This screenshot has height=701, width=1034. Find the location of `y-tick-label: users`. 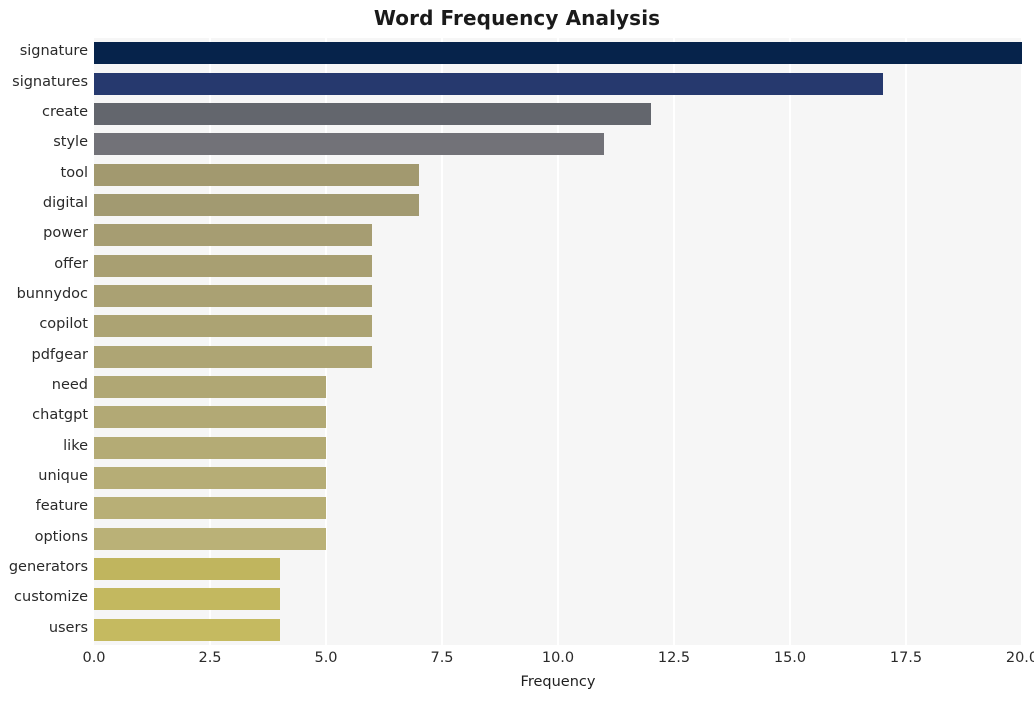

y-tick-label: users is located at coordinates (68, 627).